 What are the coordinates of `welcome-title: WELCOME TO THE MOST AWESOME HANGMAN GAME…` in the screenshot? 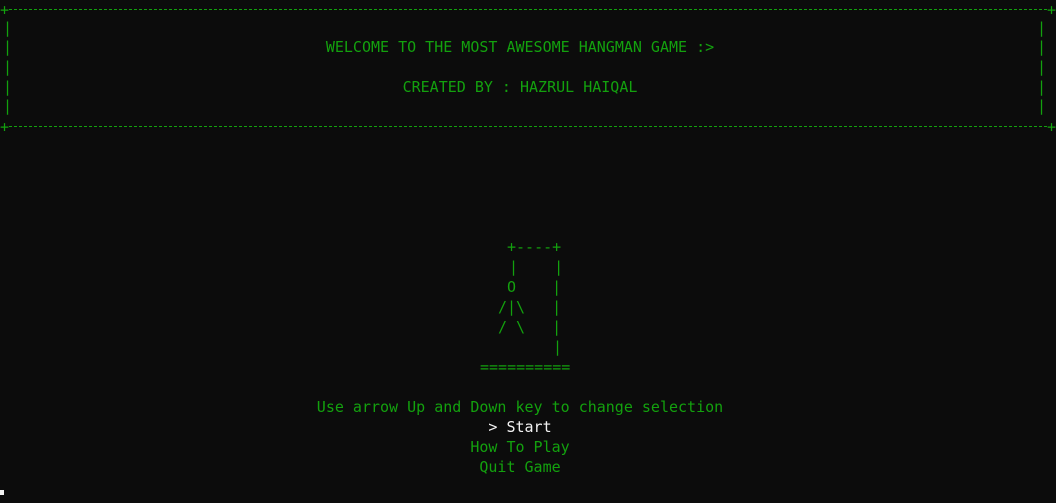 It's located at (520, 47).